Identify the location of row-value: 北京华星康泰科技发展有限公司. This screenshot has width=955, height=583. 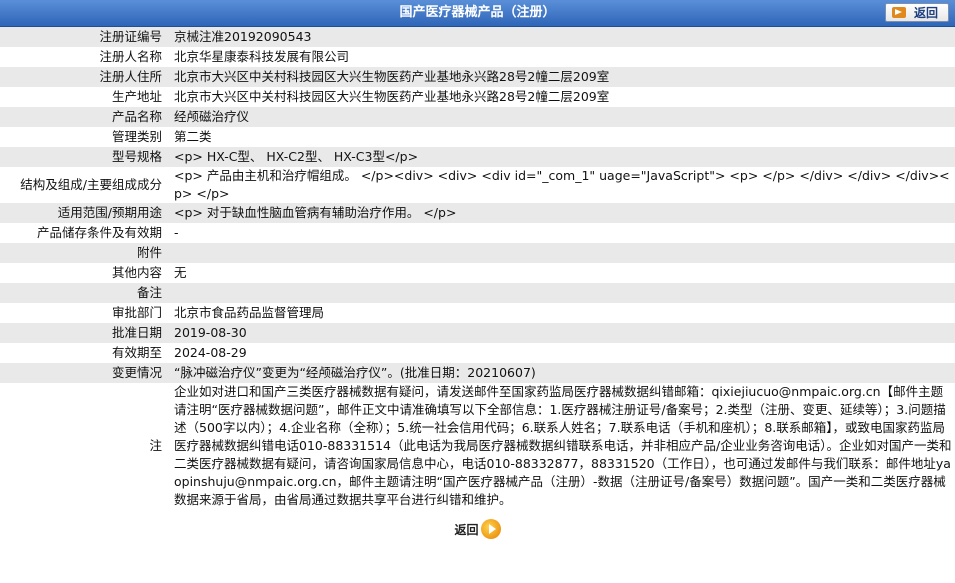
(561, 57).